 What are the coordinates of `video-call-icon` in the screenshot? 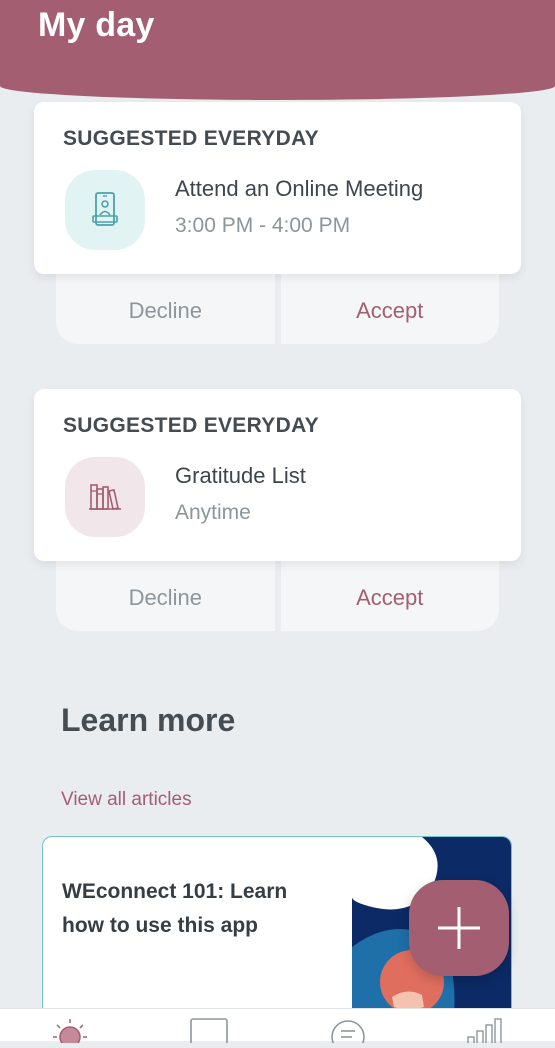 It's located at (105, 210).